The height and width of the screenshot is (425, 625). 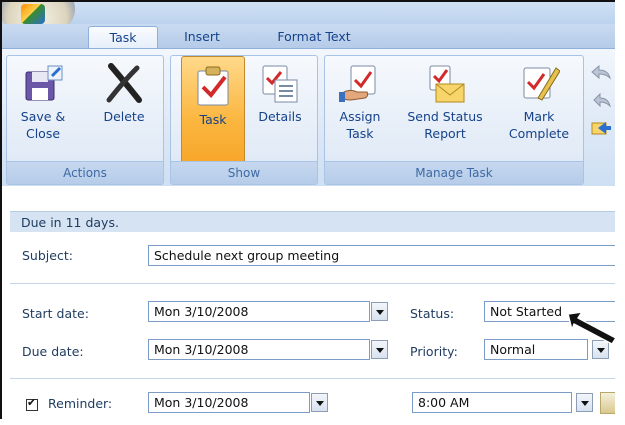 What do you see at coordinates (43, 125) in the screenshot?
I see `save-close-label: Save & Close` at bounding box center [43, 125].